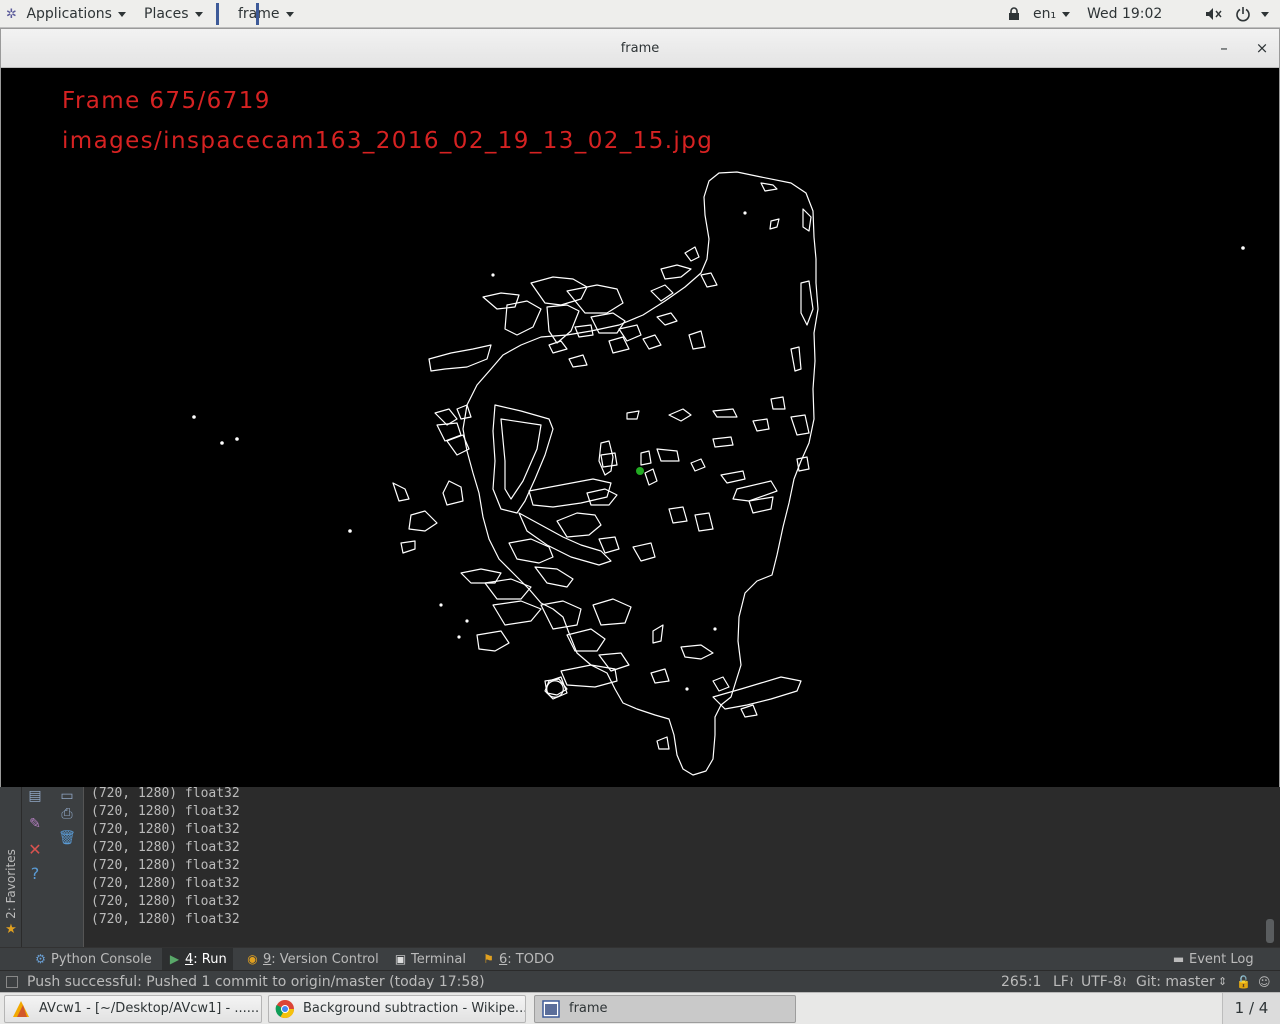  What do you see at coordinates (1262, 48) in the screenshot?
I see `close-button: ×` at bounding box center [1262, 48].